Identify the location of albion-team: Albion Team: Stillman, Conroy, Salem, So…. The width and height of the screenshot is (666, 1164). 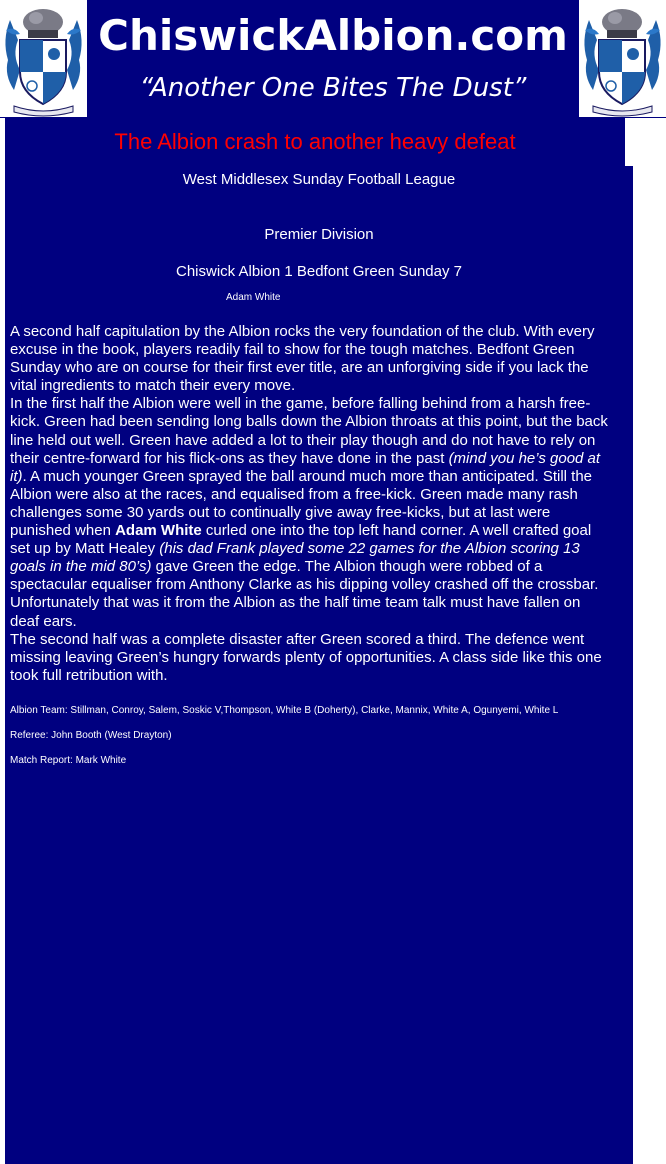
(284, 710).